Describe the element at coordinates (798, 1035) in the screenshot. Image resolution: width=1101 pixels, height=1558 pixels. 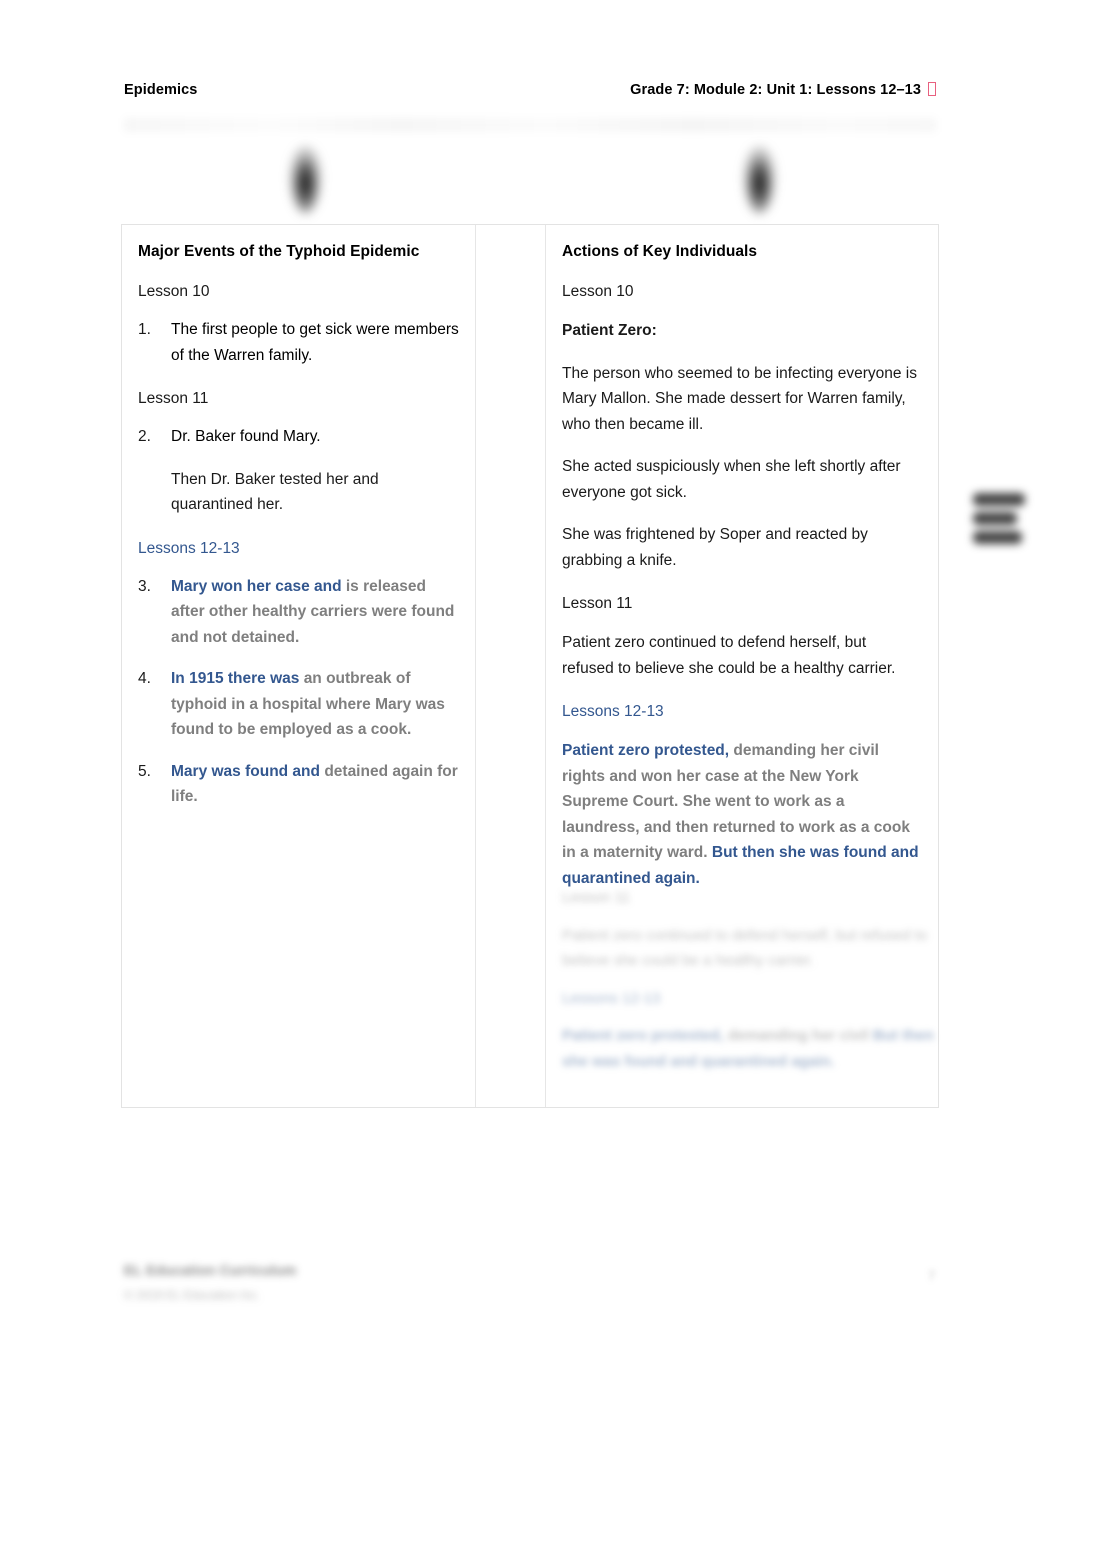
I see `ghost-revision-gray: demanding her civil` at that location.